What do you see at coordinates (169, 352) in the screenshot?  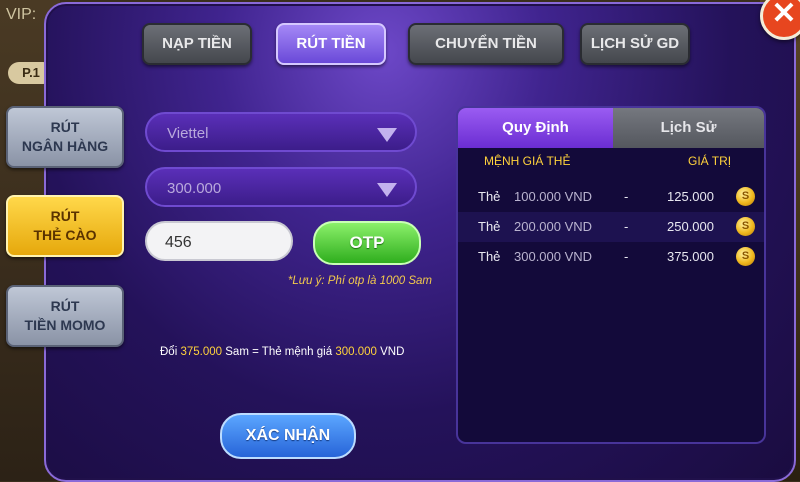 I see `convert-prefix: Đổi` at bounding box center [169, 352].